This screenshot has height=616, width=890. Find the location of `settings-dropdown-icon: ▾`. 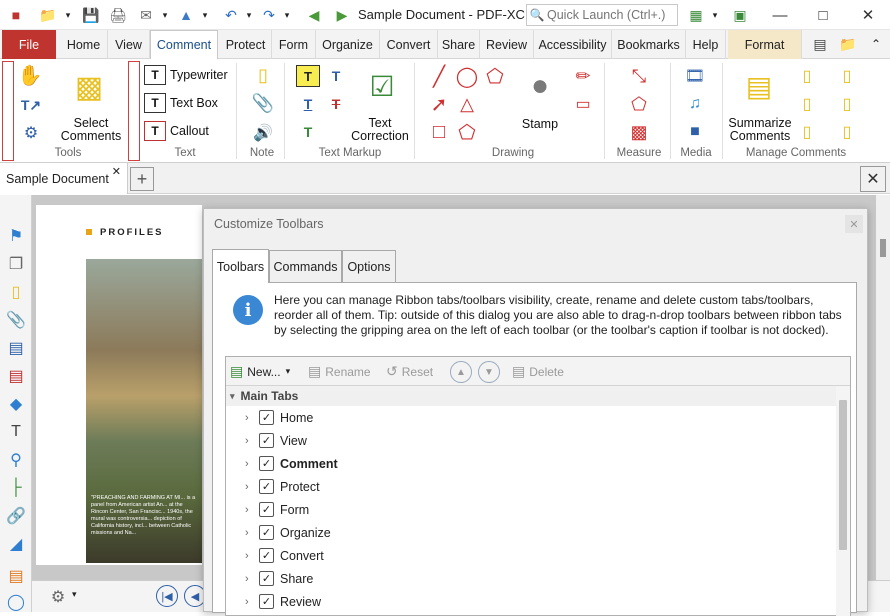

settings-dropdown-icon: ▾ is located at coordinates (74, 594).